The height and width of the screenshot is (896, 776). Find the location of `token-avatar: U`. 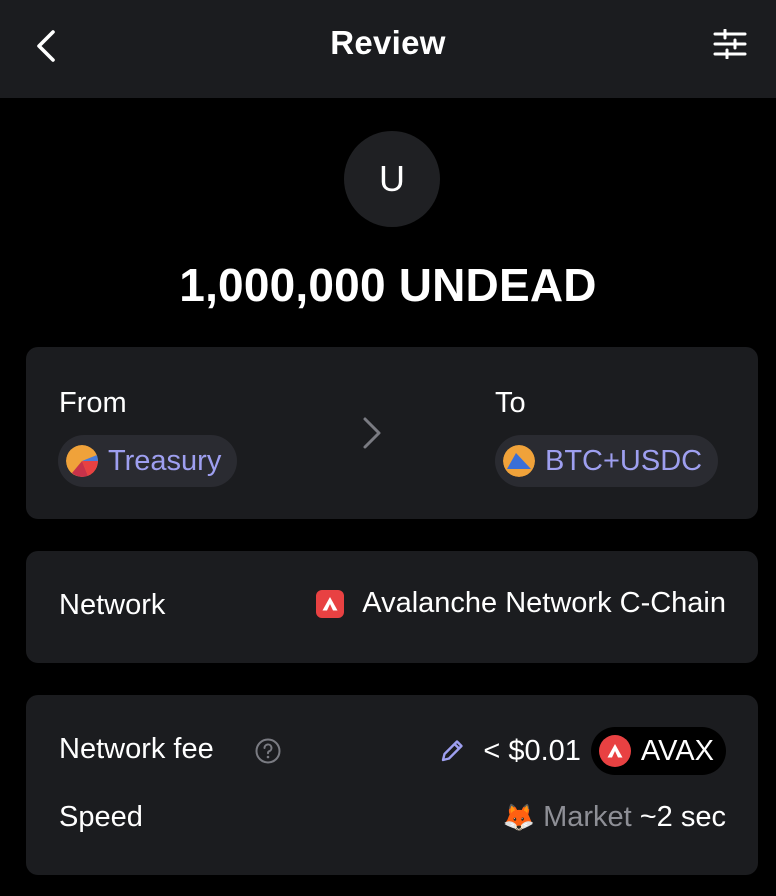

token-avatar: U is located at coordinates (392, 179).